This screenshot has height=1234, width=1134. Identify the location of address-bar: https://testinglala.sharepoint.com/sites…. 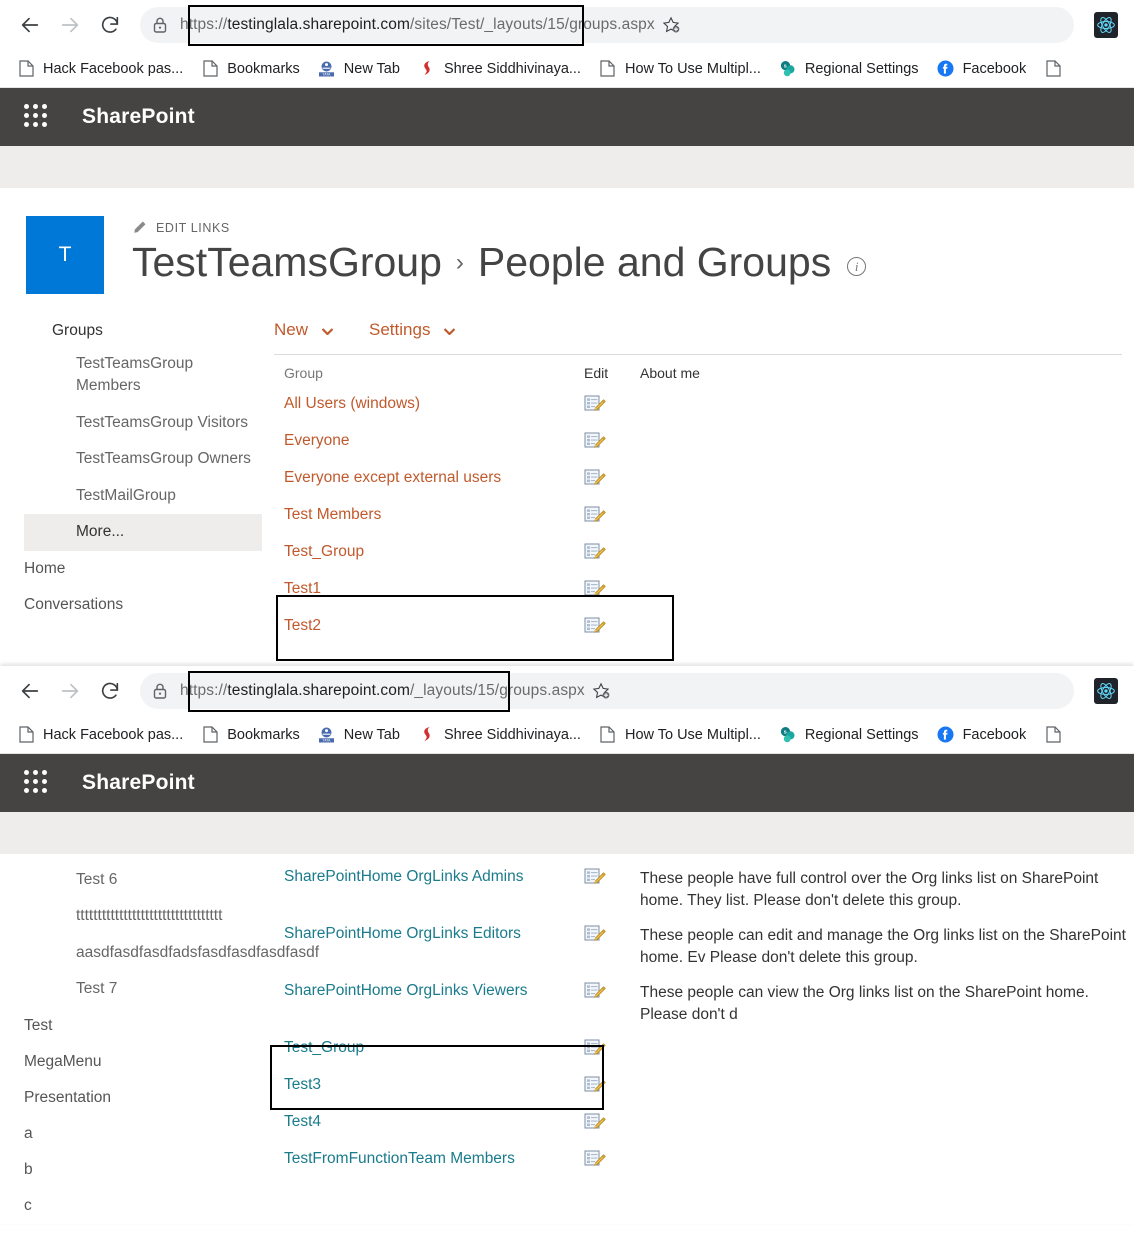
(607, 25).